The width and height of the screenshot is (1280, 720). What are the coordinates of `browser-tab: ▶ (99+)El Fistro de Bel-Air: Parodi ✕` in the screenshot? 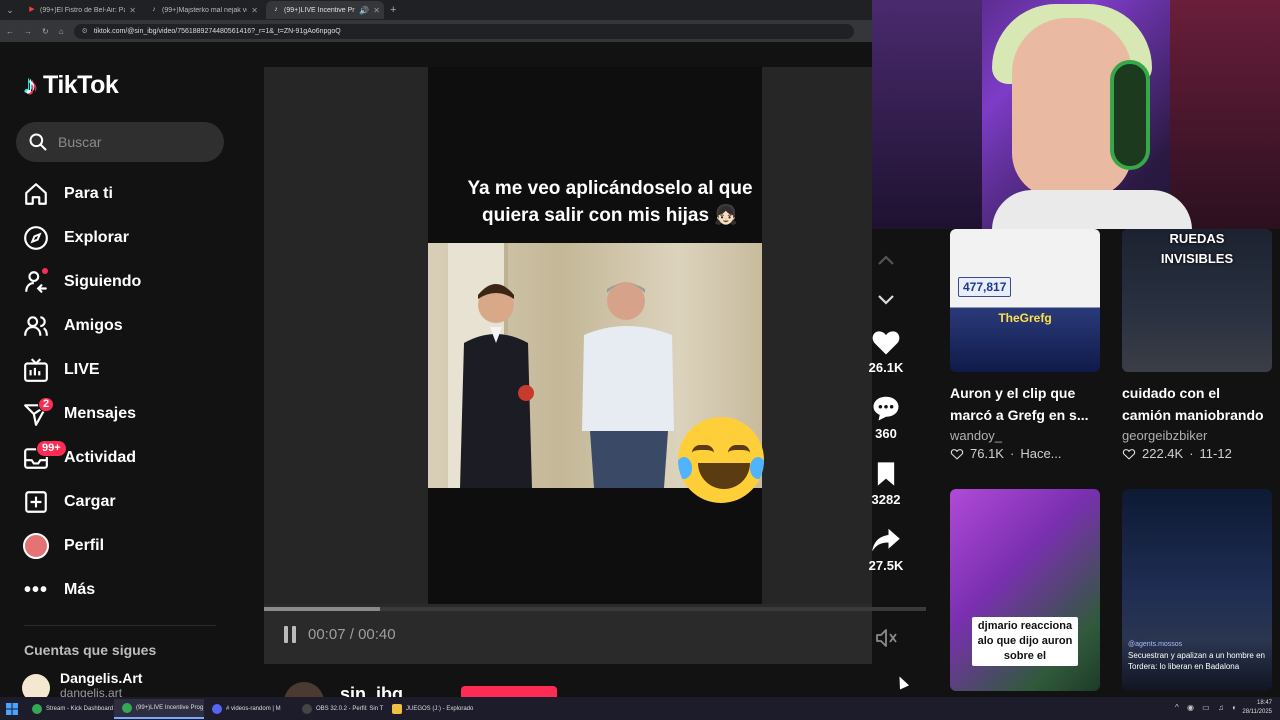 It's located at (81, 10).